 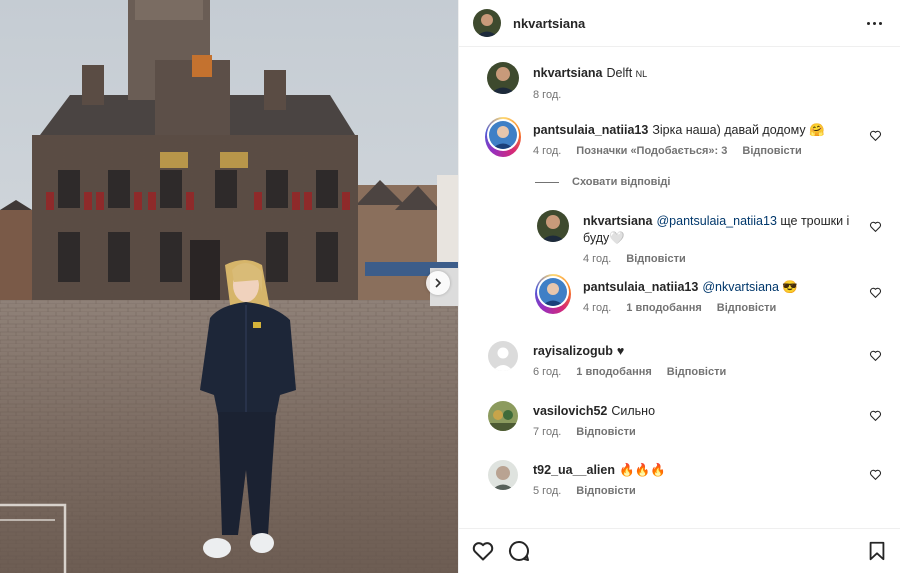 I want to click on divider-line, so click(x=547, y=182).